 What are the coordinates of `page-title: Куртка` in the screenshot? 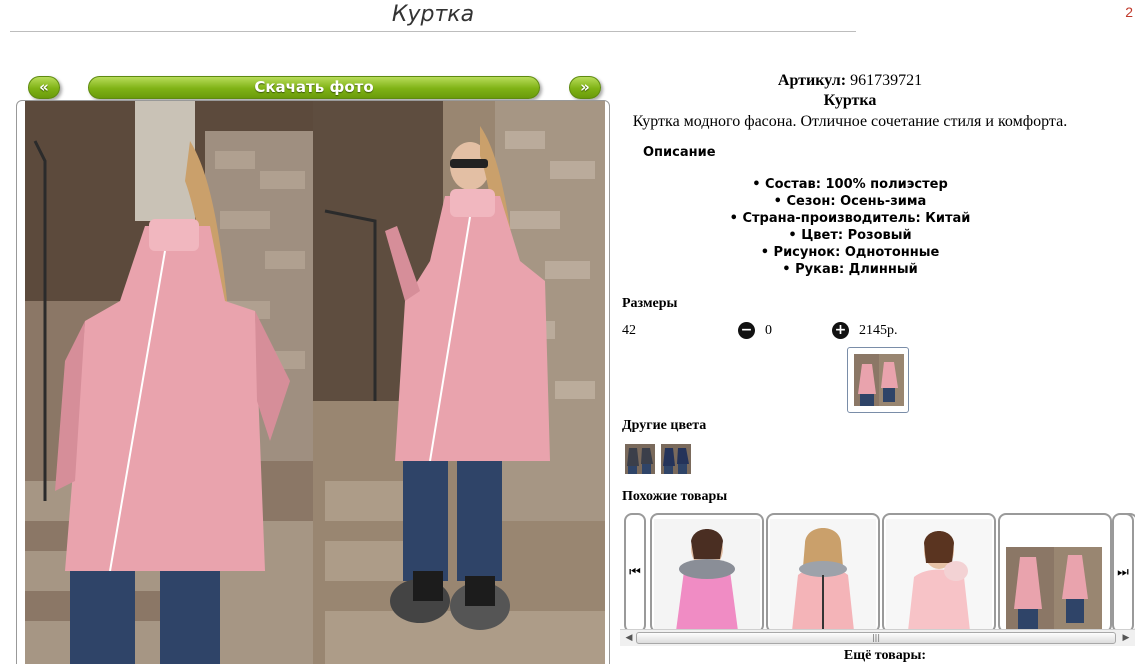 It's located at (433, 17).